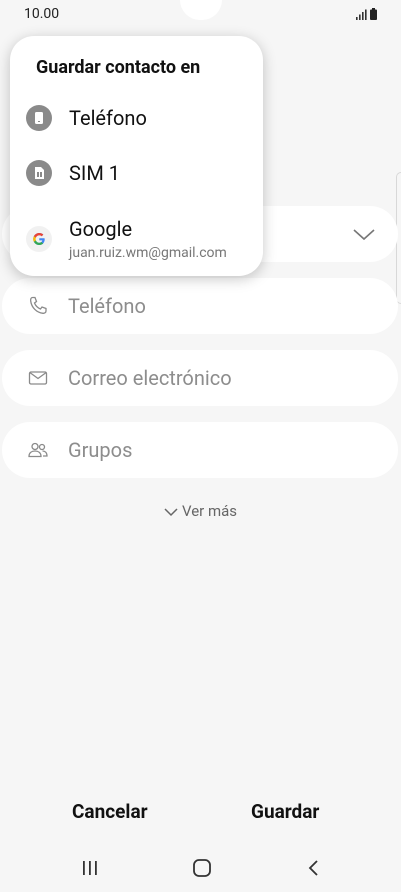 Image resolution: width=401 pixels, height=892 pixels. I want to click on groups-field: Grupos, so click(200, 450).